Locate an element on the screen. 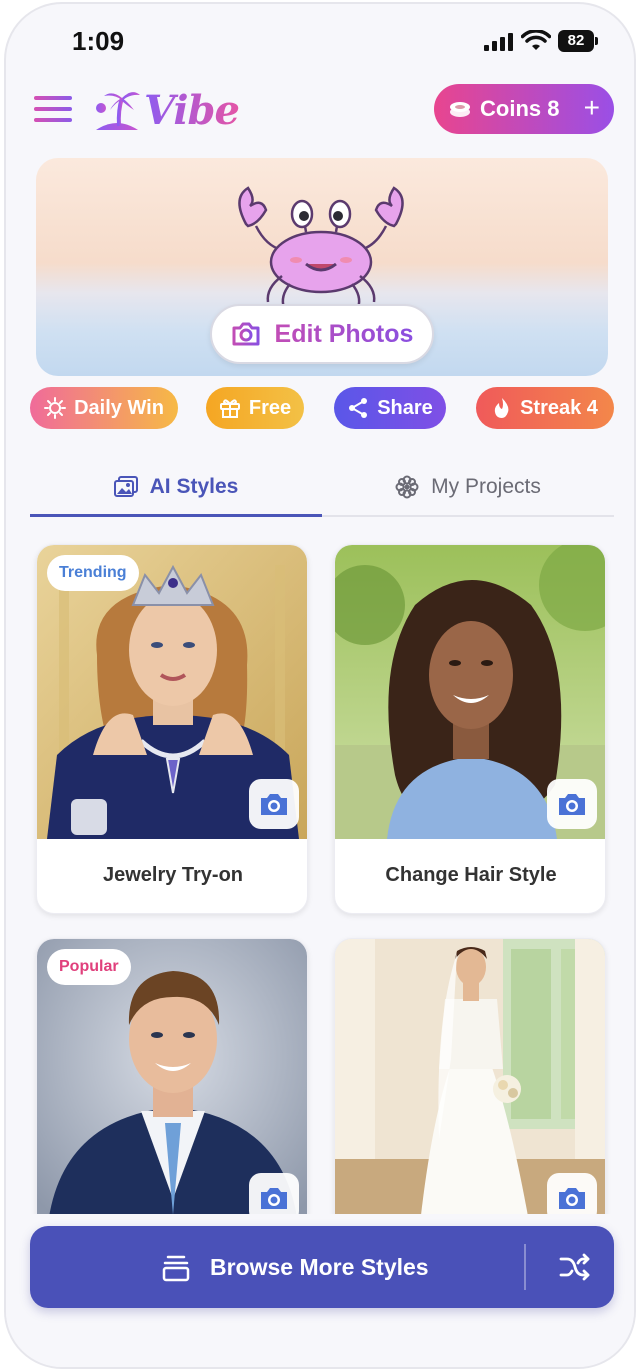 Image resolution: width=640 pixels, height=1371 pixels. tab-my-projects: My Projects is located at coordinates (468, 487).